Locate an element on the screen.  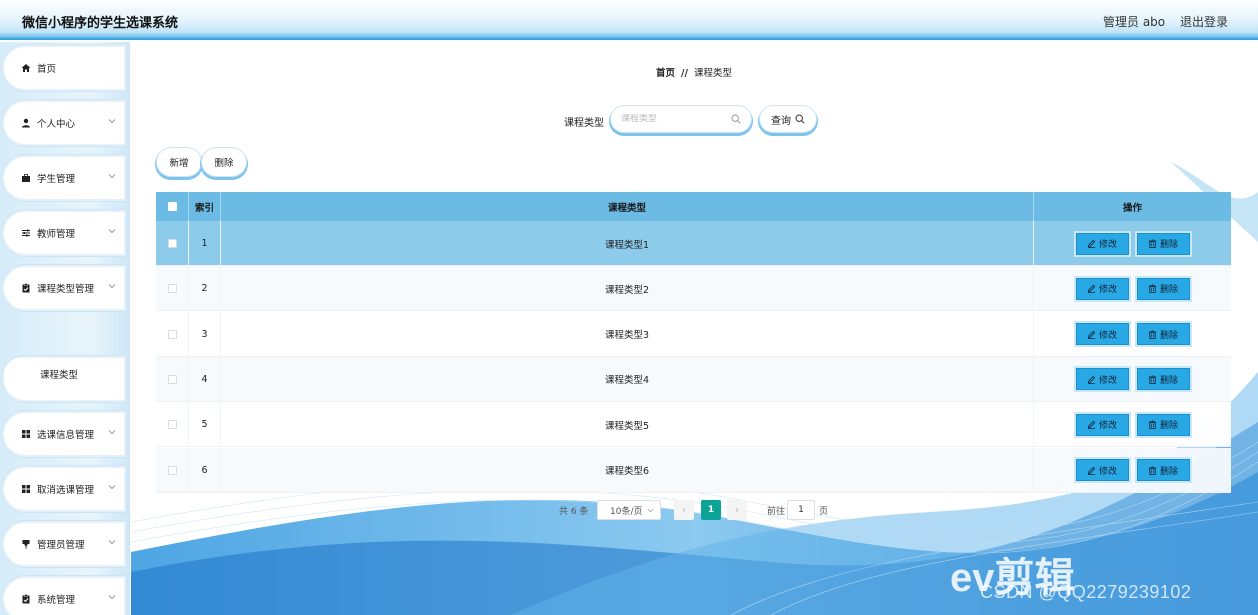
table-row: 2 课程类型2 修改 删除 is located at coordinates (693, 289).